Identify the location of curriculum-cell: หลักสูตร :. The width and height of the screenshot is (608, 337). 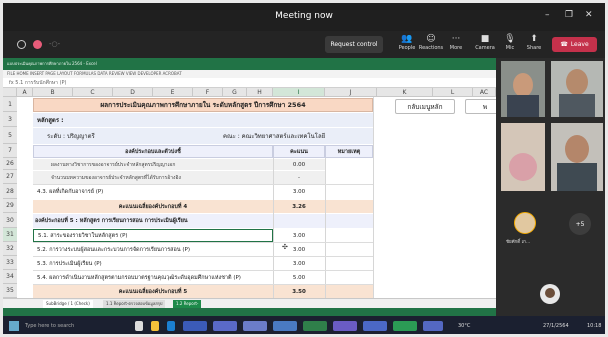
(203, 120).